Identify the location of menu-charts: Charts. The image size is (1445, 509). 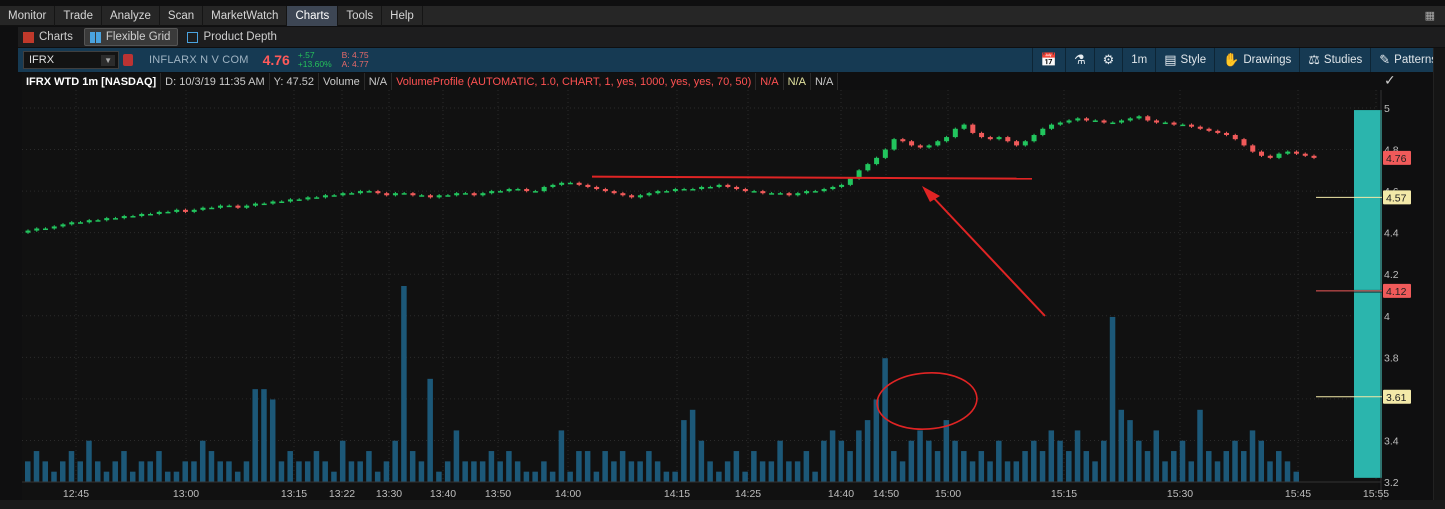
(313, 15).